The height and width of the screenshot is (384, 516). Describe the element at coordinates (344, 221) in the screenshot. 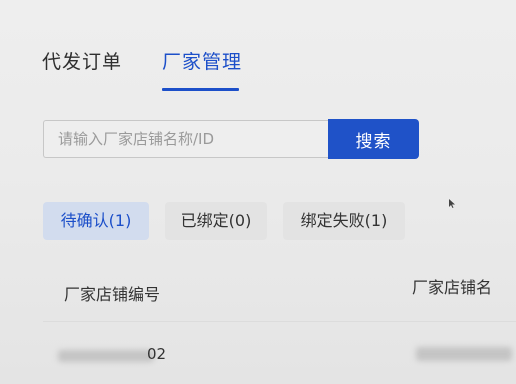

I see `filter-bind-failed: 绑定失败(1)` at that location.